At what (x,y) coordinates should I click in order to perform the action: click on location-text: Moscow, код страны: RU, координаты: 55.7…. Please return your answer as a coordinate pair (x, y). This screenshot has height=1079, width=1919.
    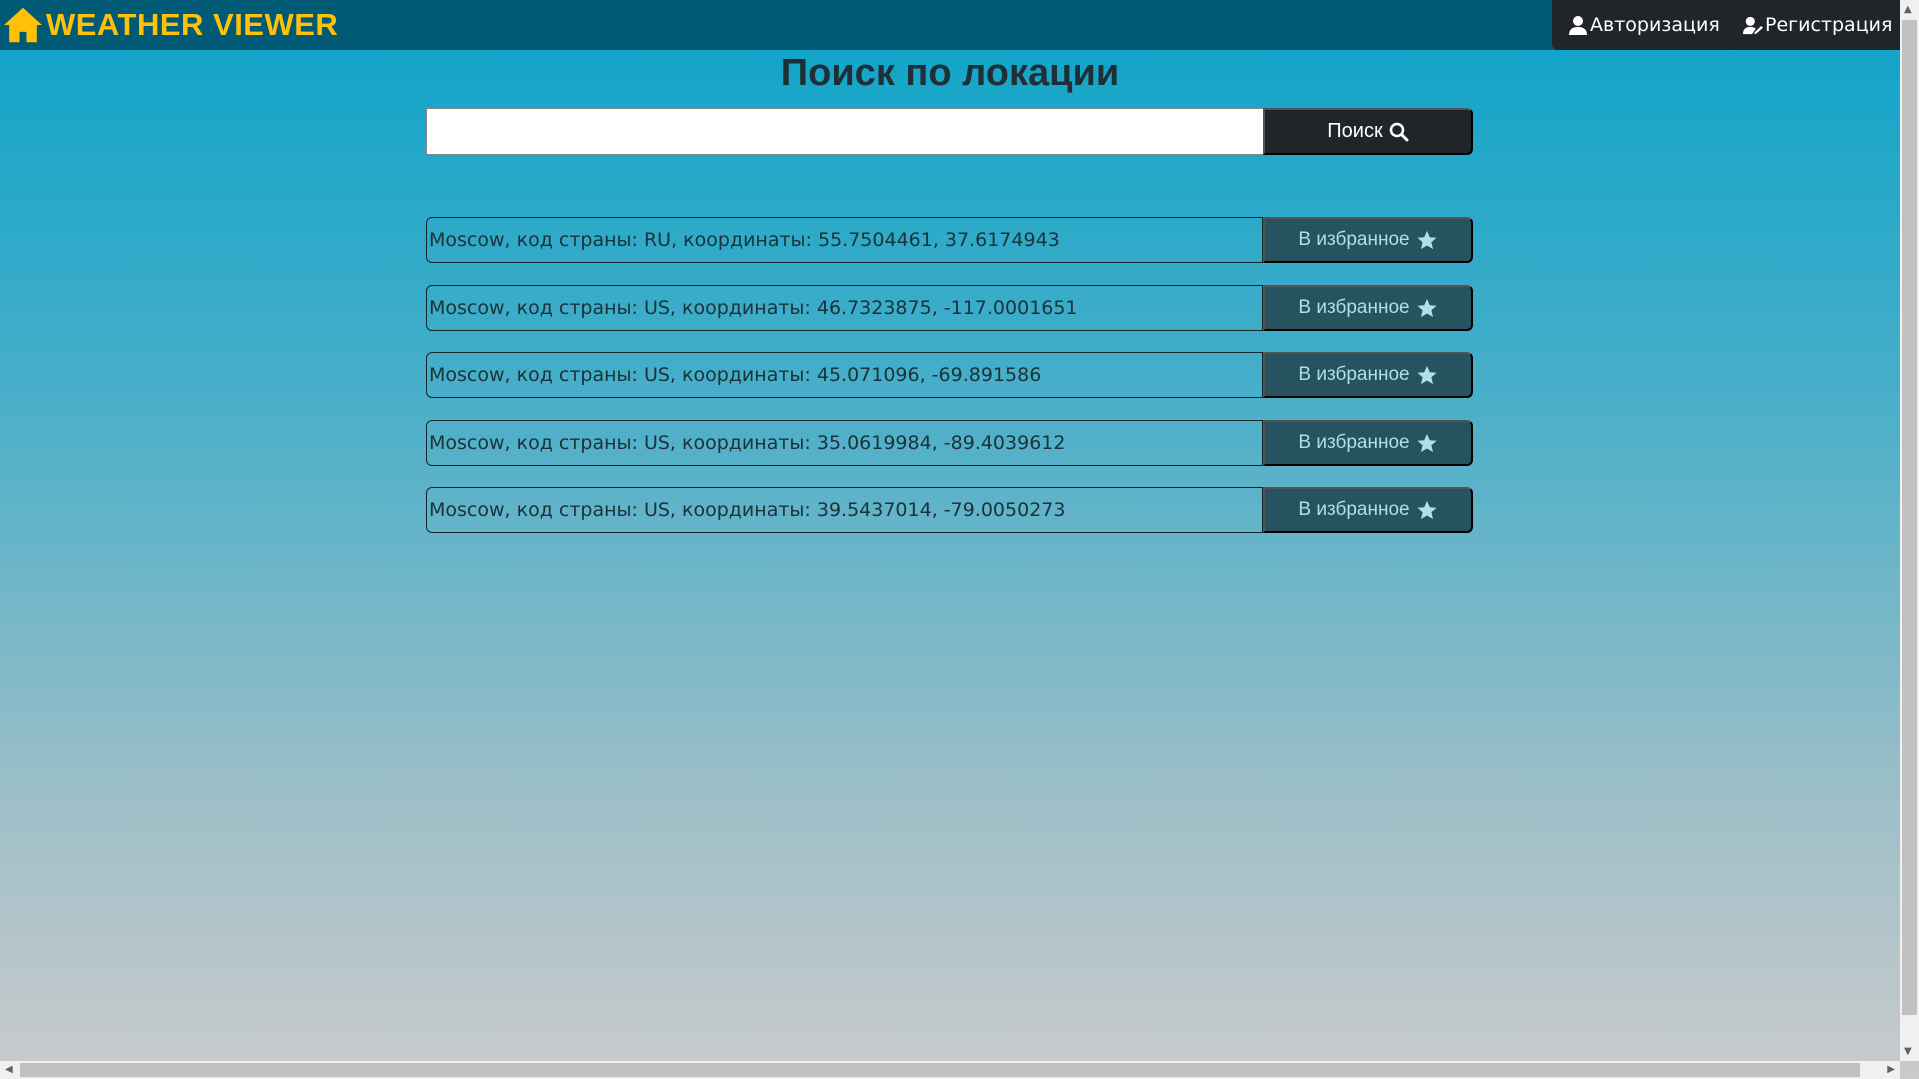
    Looking at the image, I should click on (744, 240).